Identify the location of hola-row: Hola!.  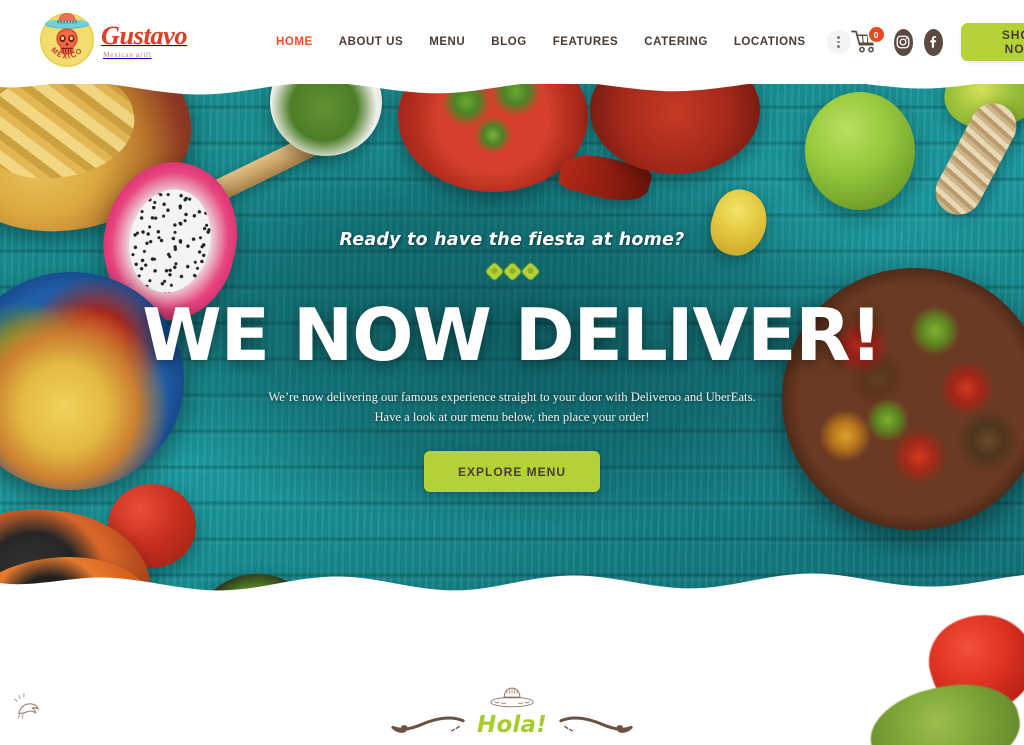
(512, 725).